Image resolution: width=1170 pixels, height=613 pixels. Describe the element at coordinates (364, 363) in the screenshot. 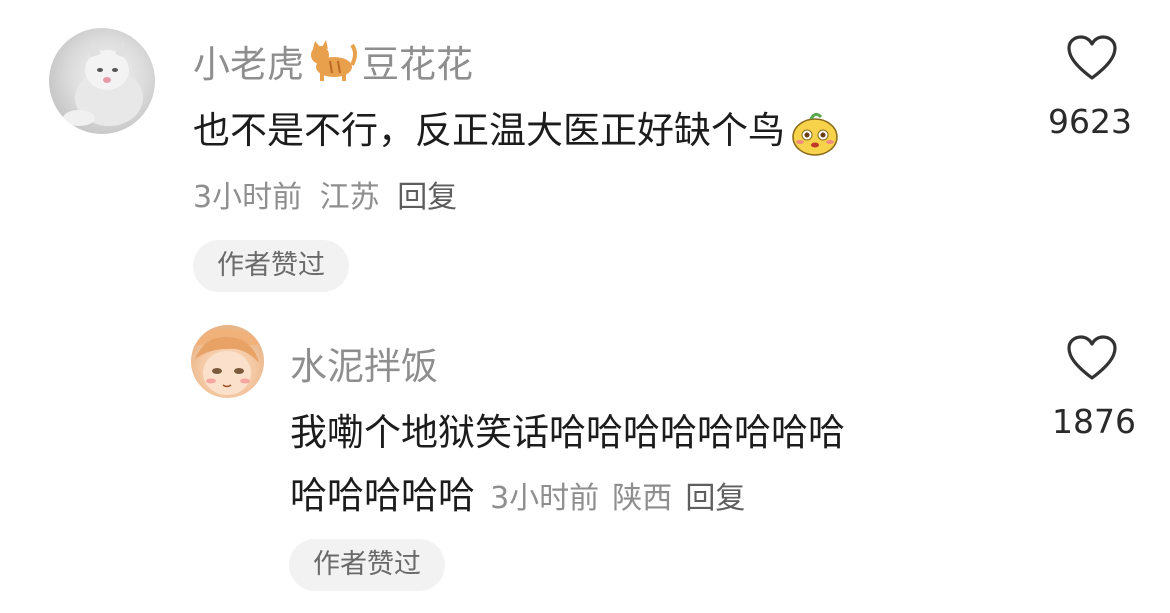

I see `comment-username: 水泥拌饭` at that location.